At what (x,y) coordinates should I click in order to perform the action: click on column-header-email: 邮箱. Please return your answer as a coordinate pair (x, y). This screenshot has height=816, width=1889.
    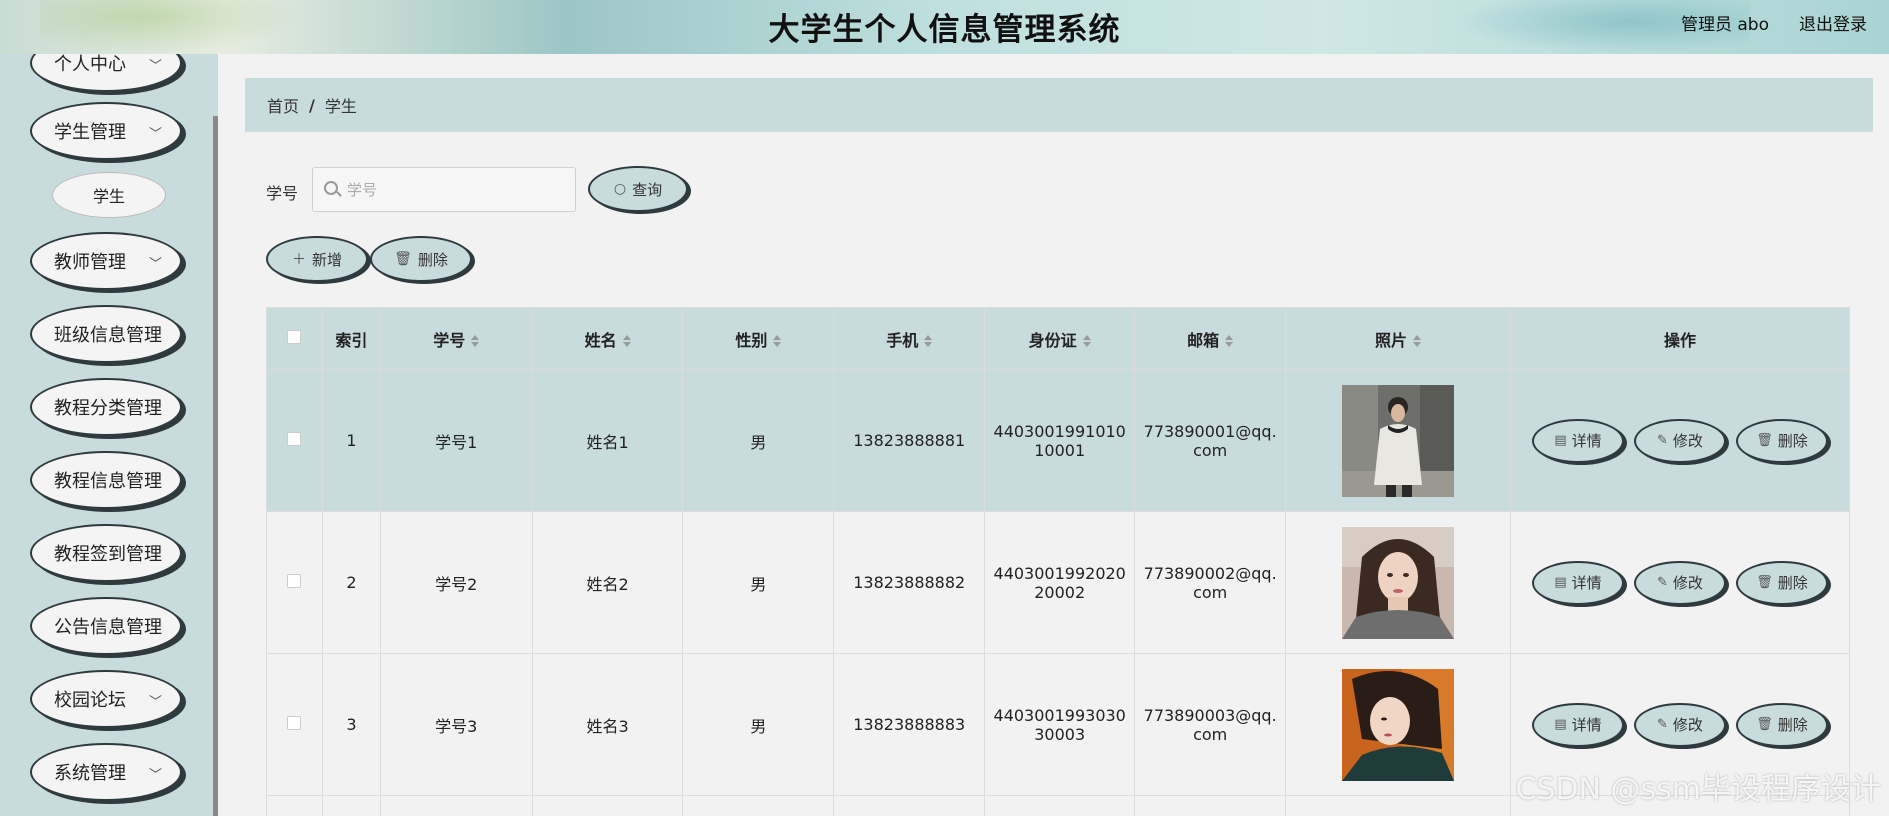
    Looking at the image, I should click on (1210, 338).